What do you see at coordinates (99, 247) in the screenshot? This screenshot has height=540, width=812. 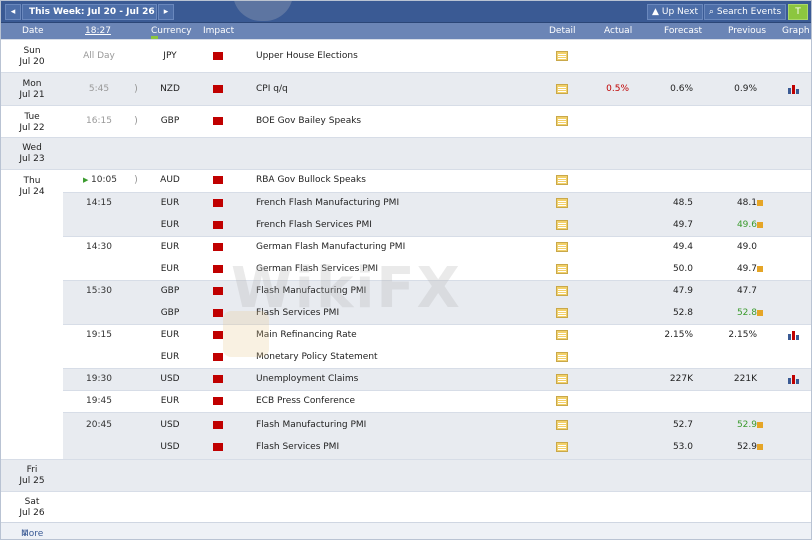 I see `event-time: 14:30` at bounding box center [99, 247].